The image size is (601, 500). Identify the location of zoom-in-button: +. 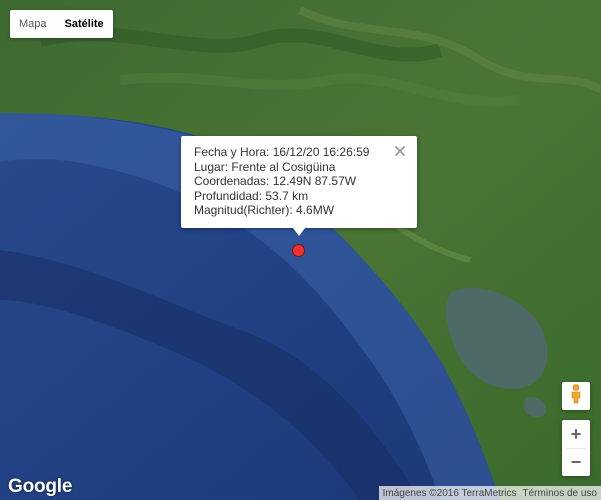
(576, 434).